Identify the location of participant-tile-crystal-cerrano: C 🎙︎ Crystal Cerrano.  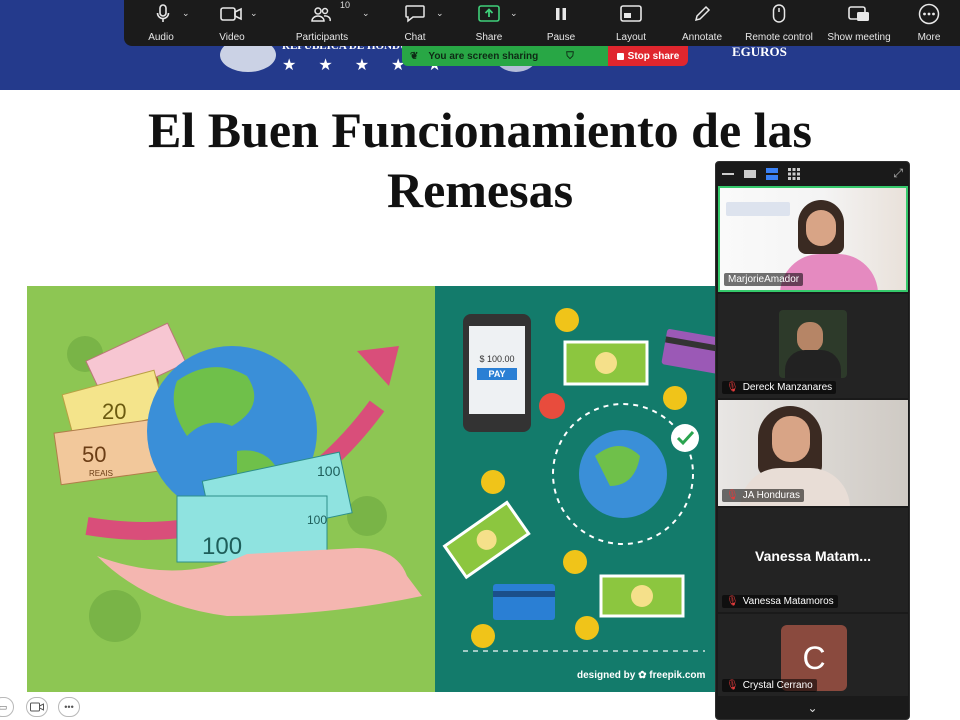
(813, 655).